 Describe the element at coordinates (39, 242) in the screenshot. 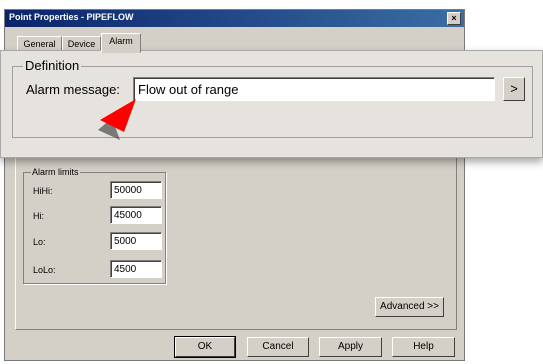

I see `lo-label: Lo:` at that location.